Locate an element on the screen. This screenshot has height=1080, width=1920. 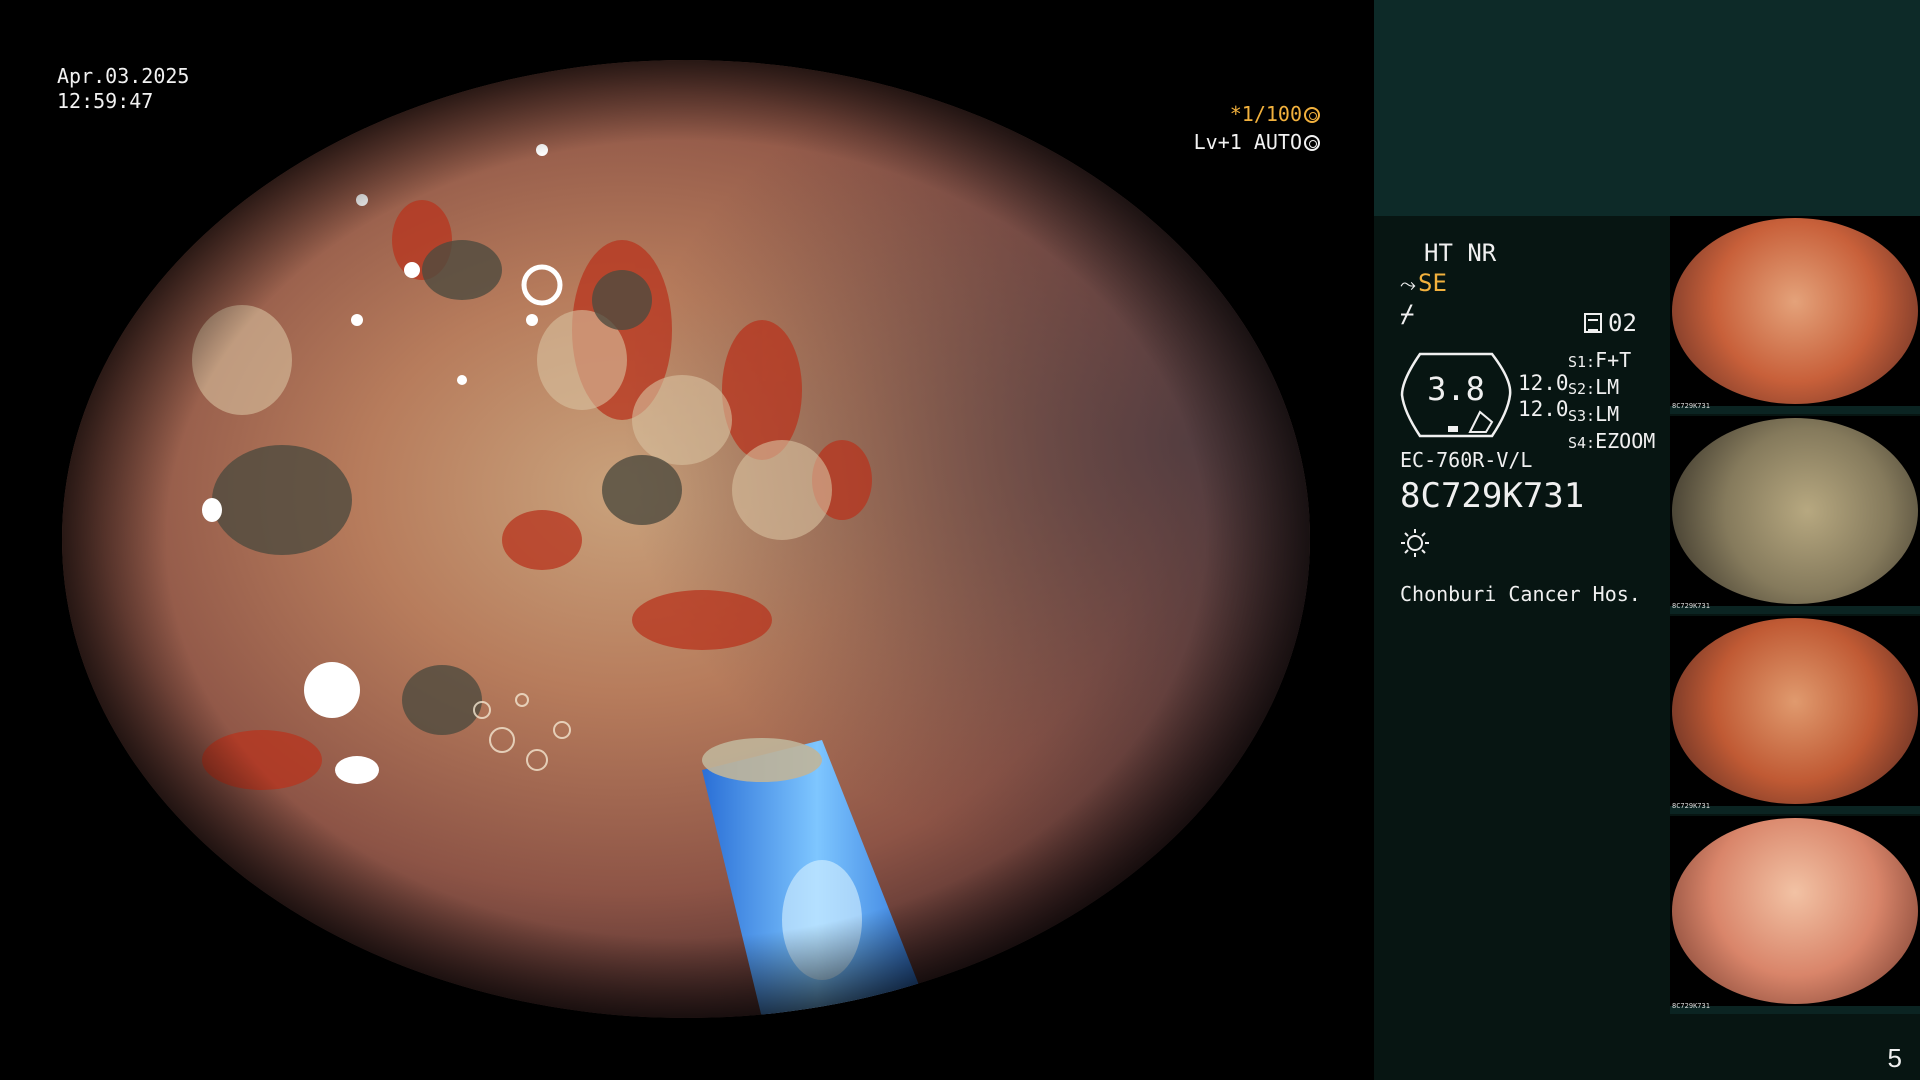
timestamp: Apr.03.2025 12:59:47 is located at coordinates (123, 89).